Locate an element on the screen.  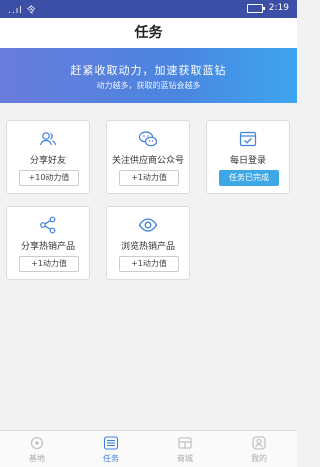
bottom-tab-bar: 基地 任务 商城 我的 is located at coordinates (148, 448).